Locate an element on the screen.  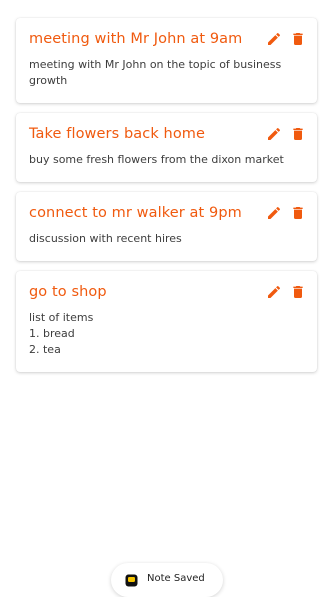
note-body: list of items 1. bread 2. tea is located at coordinates (61, 333).